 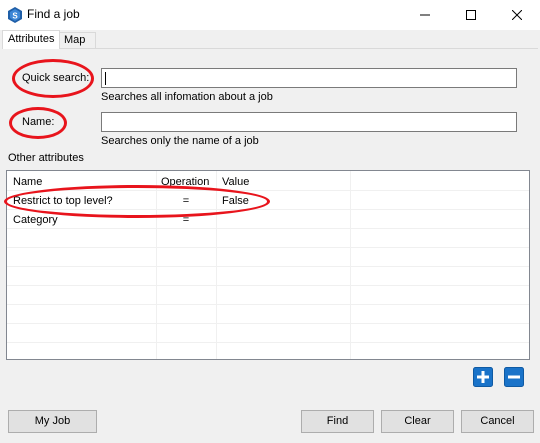 I want to click on name-hint: Searches only the name of a job, so click(x=180, y=141).